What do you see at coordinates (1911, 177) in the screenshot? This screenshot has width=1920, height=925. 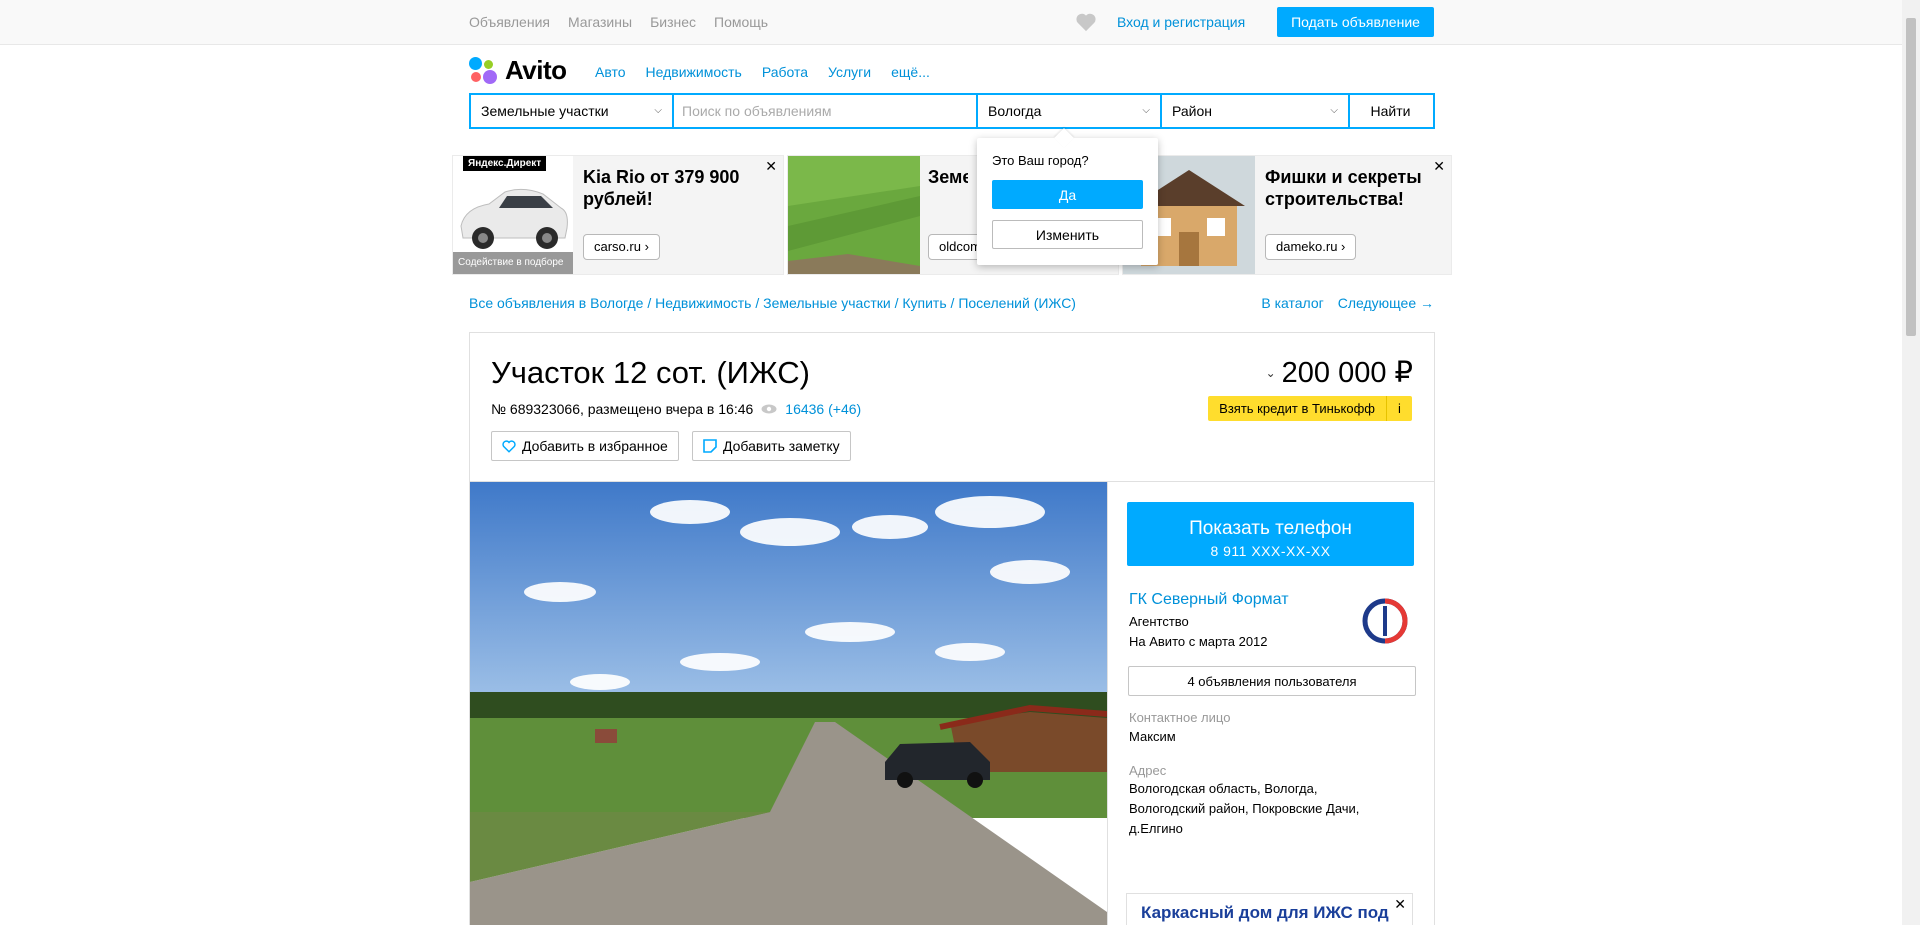 I see `scrollbar-thumb` at bounding box center [1911, 177].